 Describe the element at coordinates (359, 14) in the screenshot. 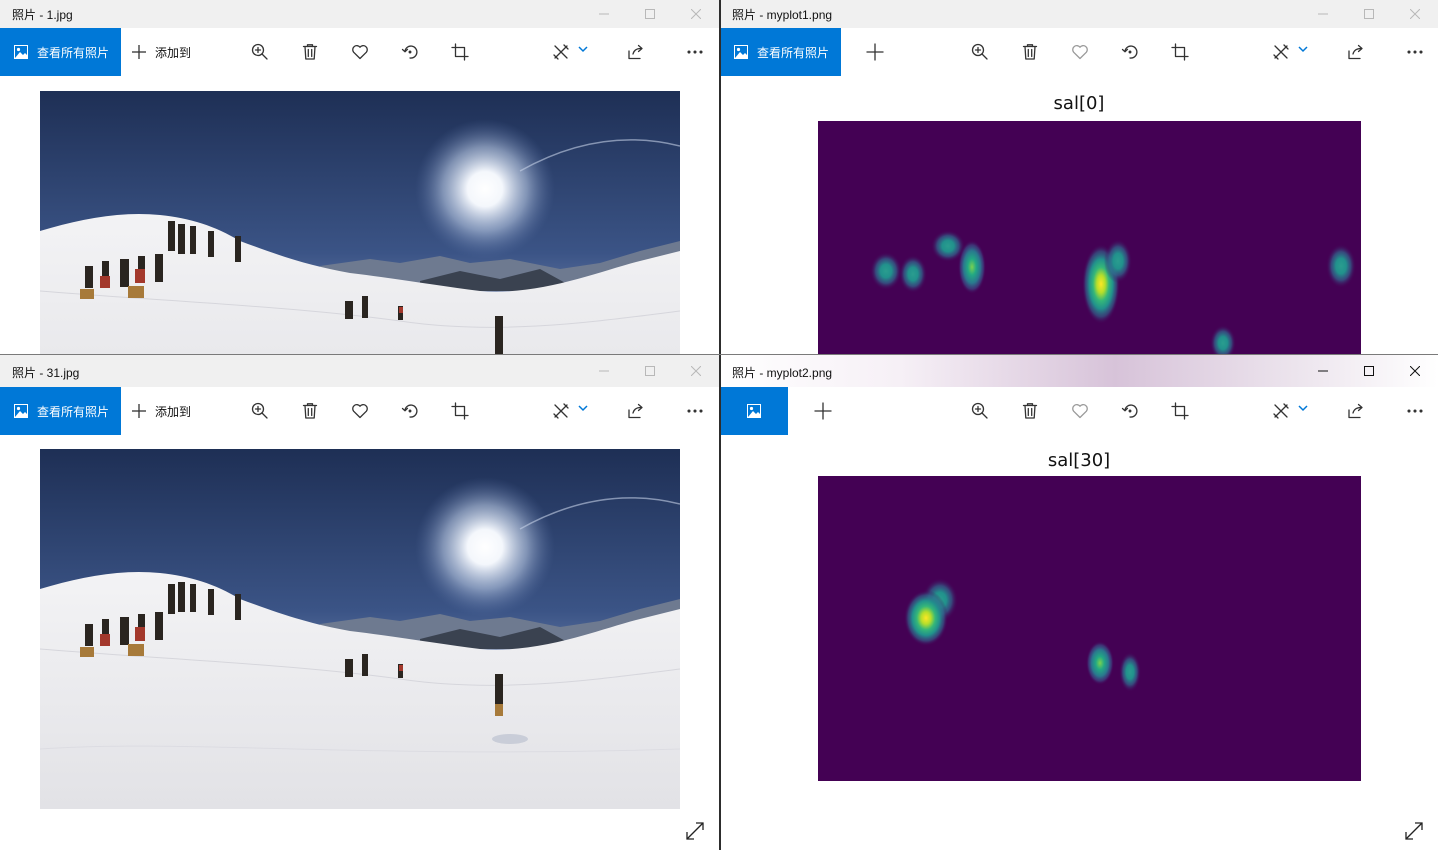

I see `title-bar: 照片 - 1.jpg` at that location.